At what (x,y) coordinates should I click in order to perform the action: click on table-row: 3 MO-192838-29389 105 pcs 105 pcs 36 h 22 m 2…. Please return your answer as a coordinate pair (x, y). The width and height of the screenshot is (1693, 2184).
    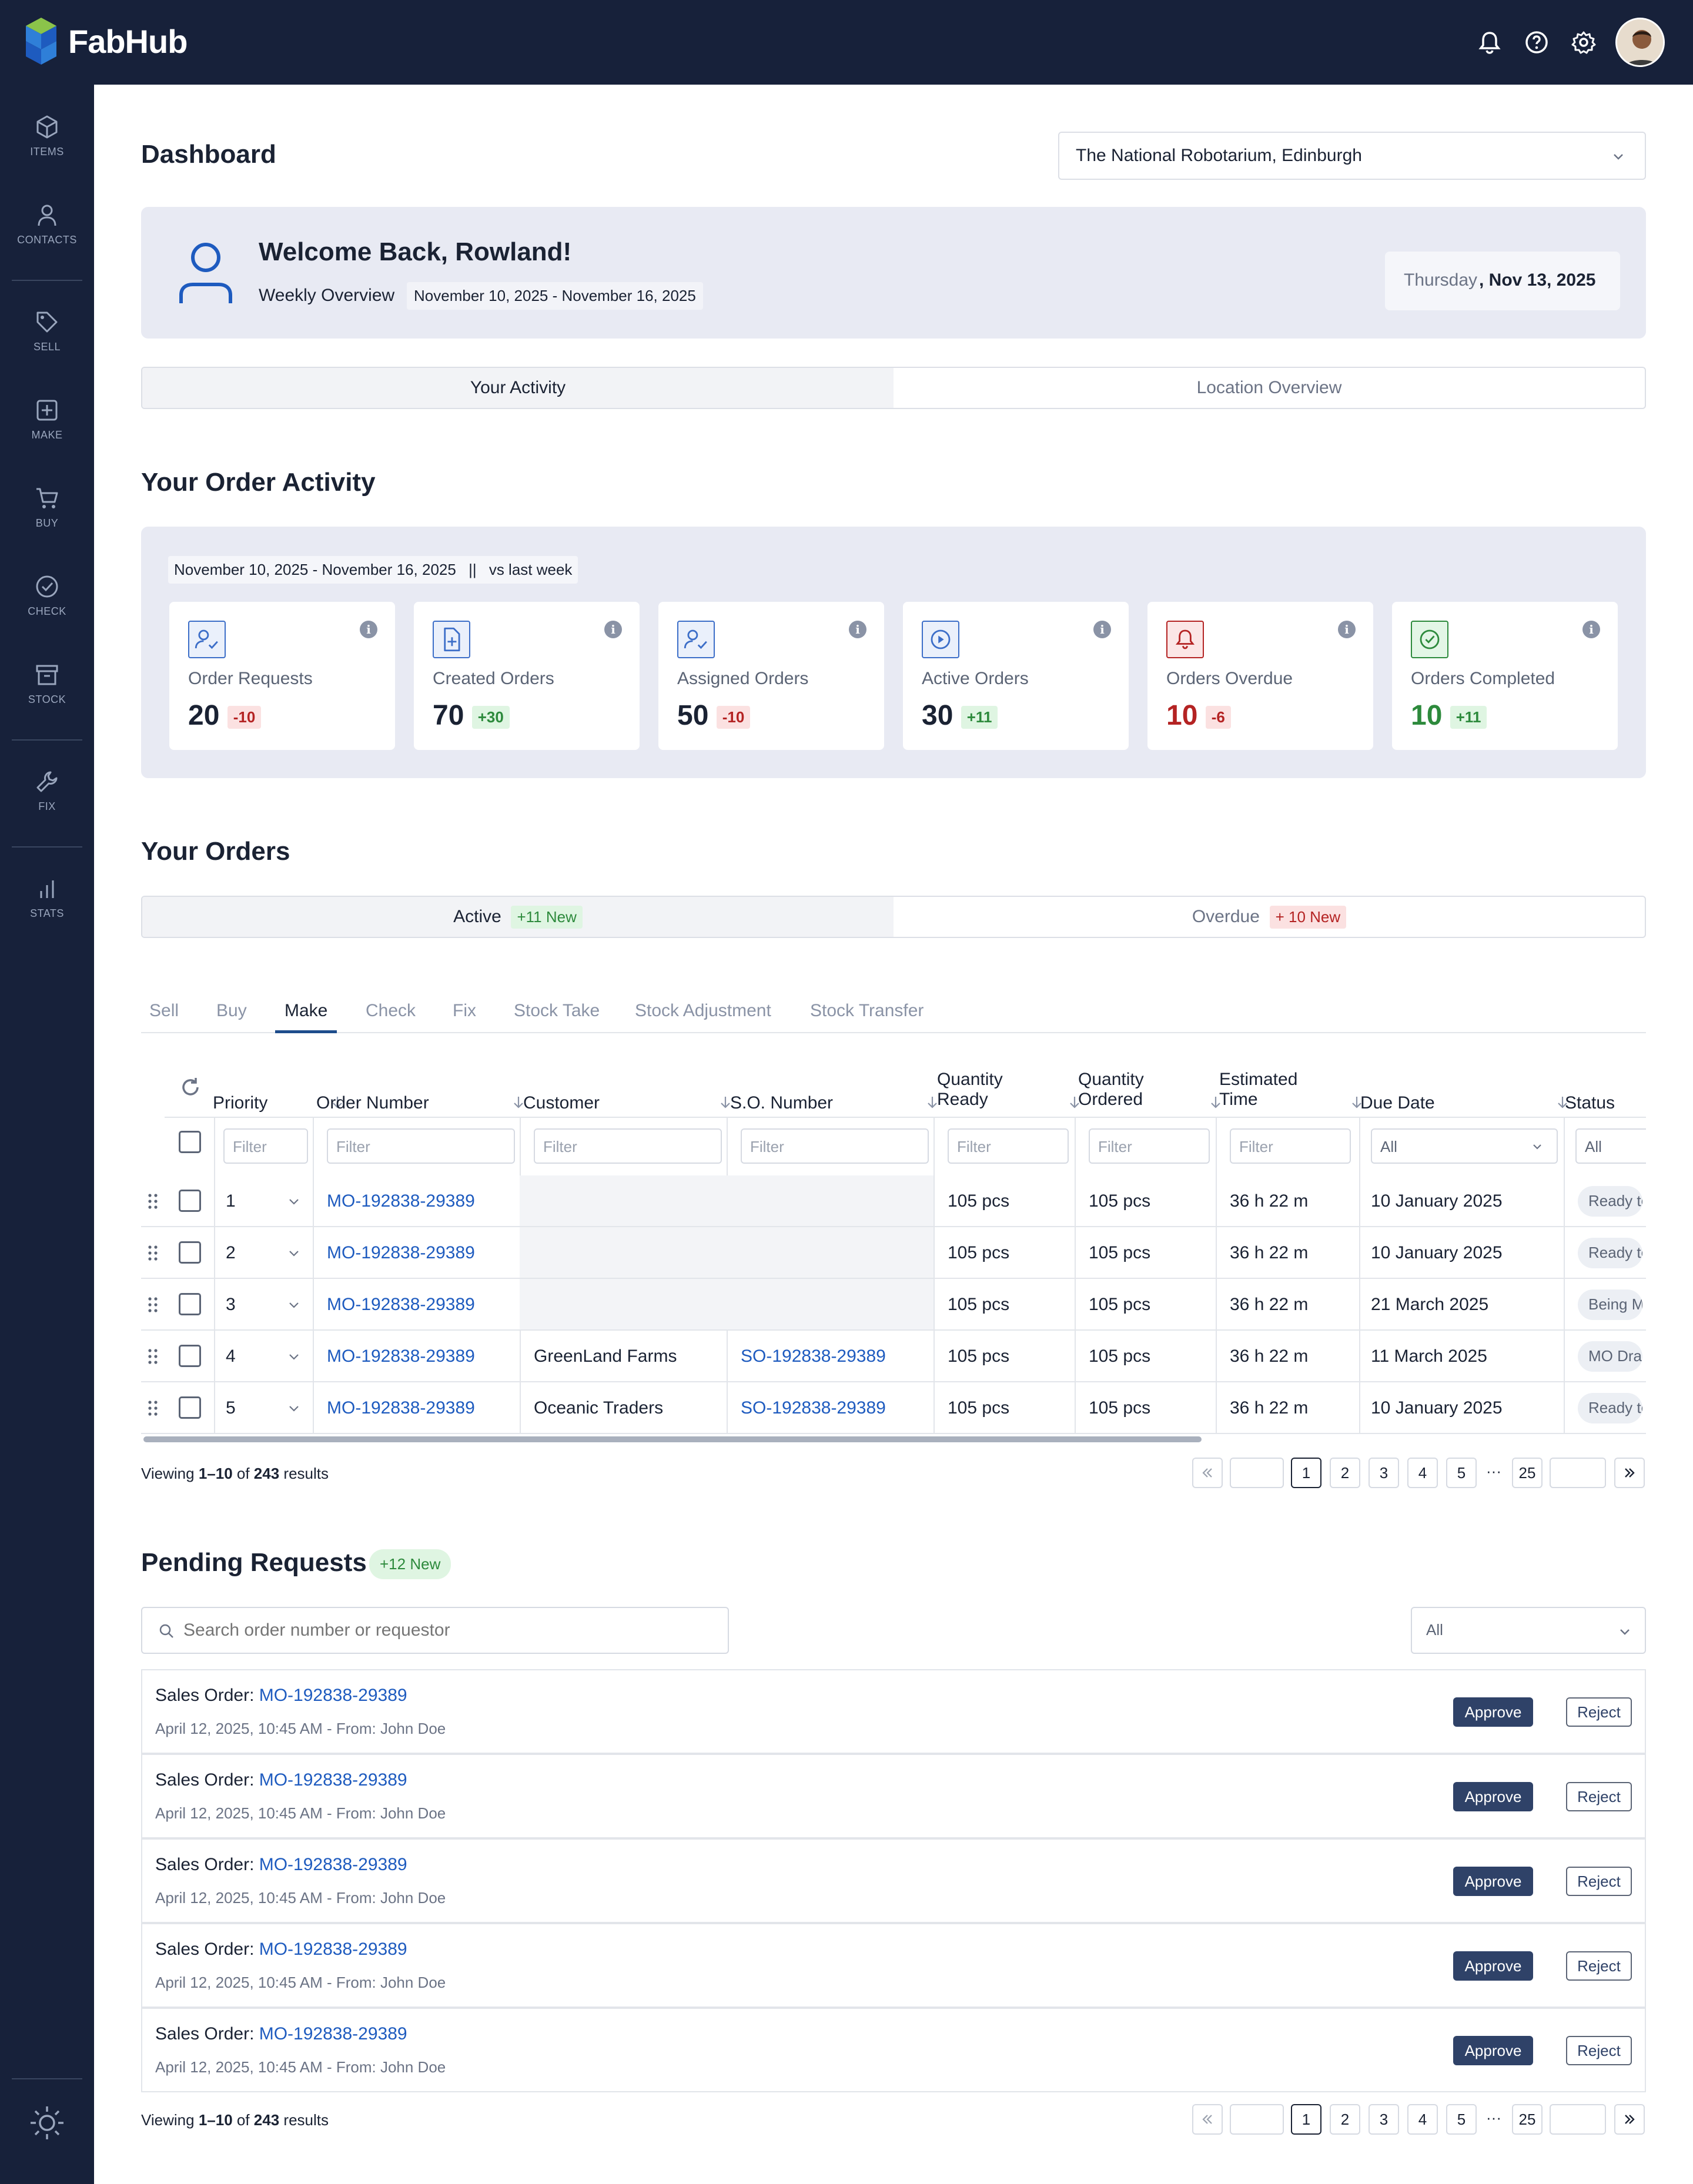
    Looking at the image, I should click on (893, 1305).